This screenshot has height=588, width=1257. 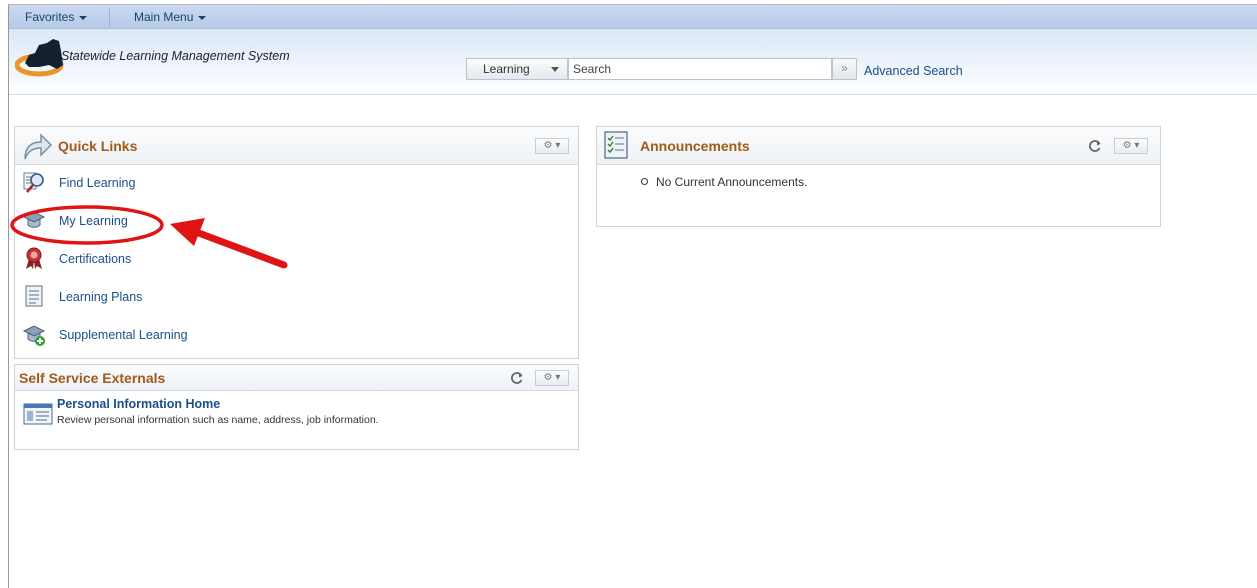 I want to click on menu-divider, so click(x=109, y=17).